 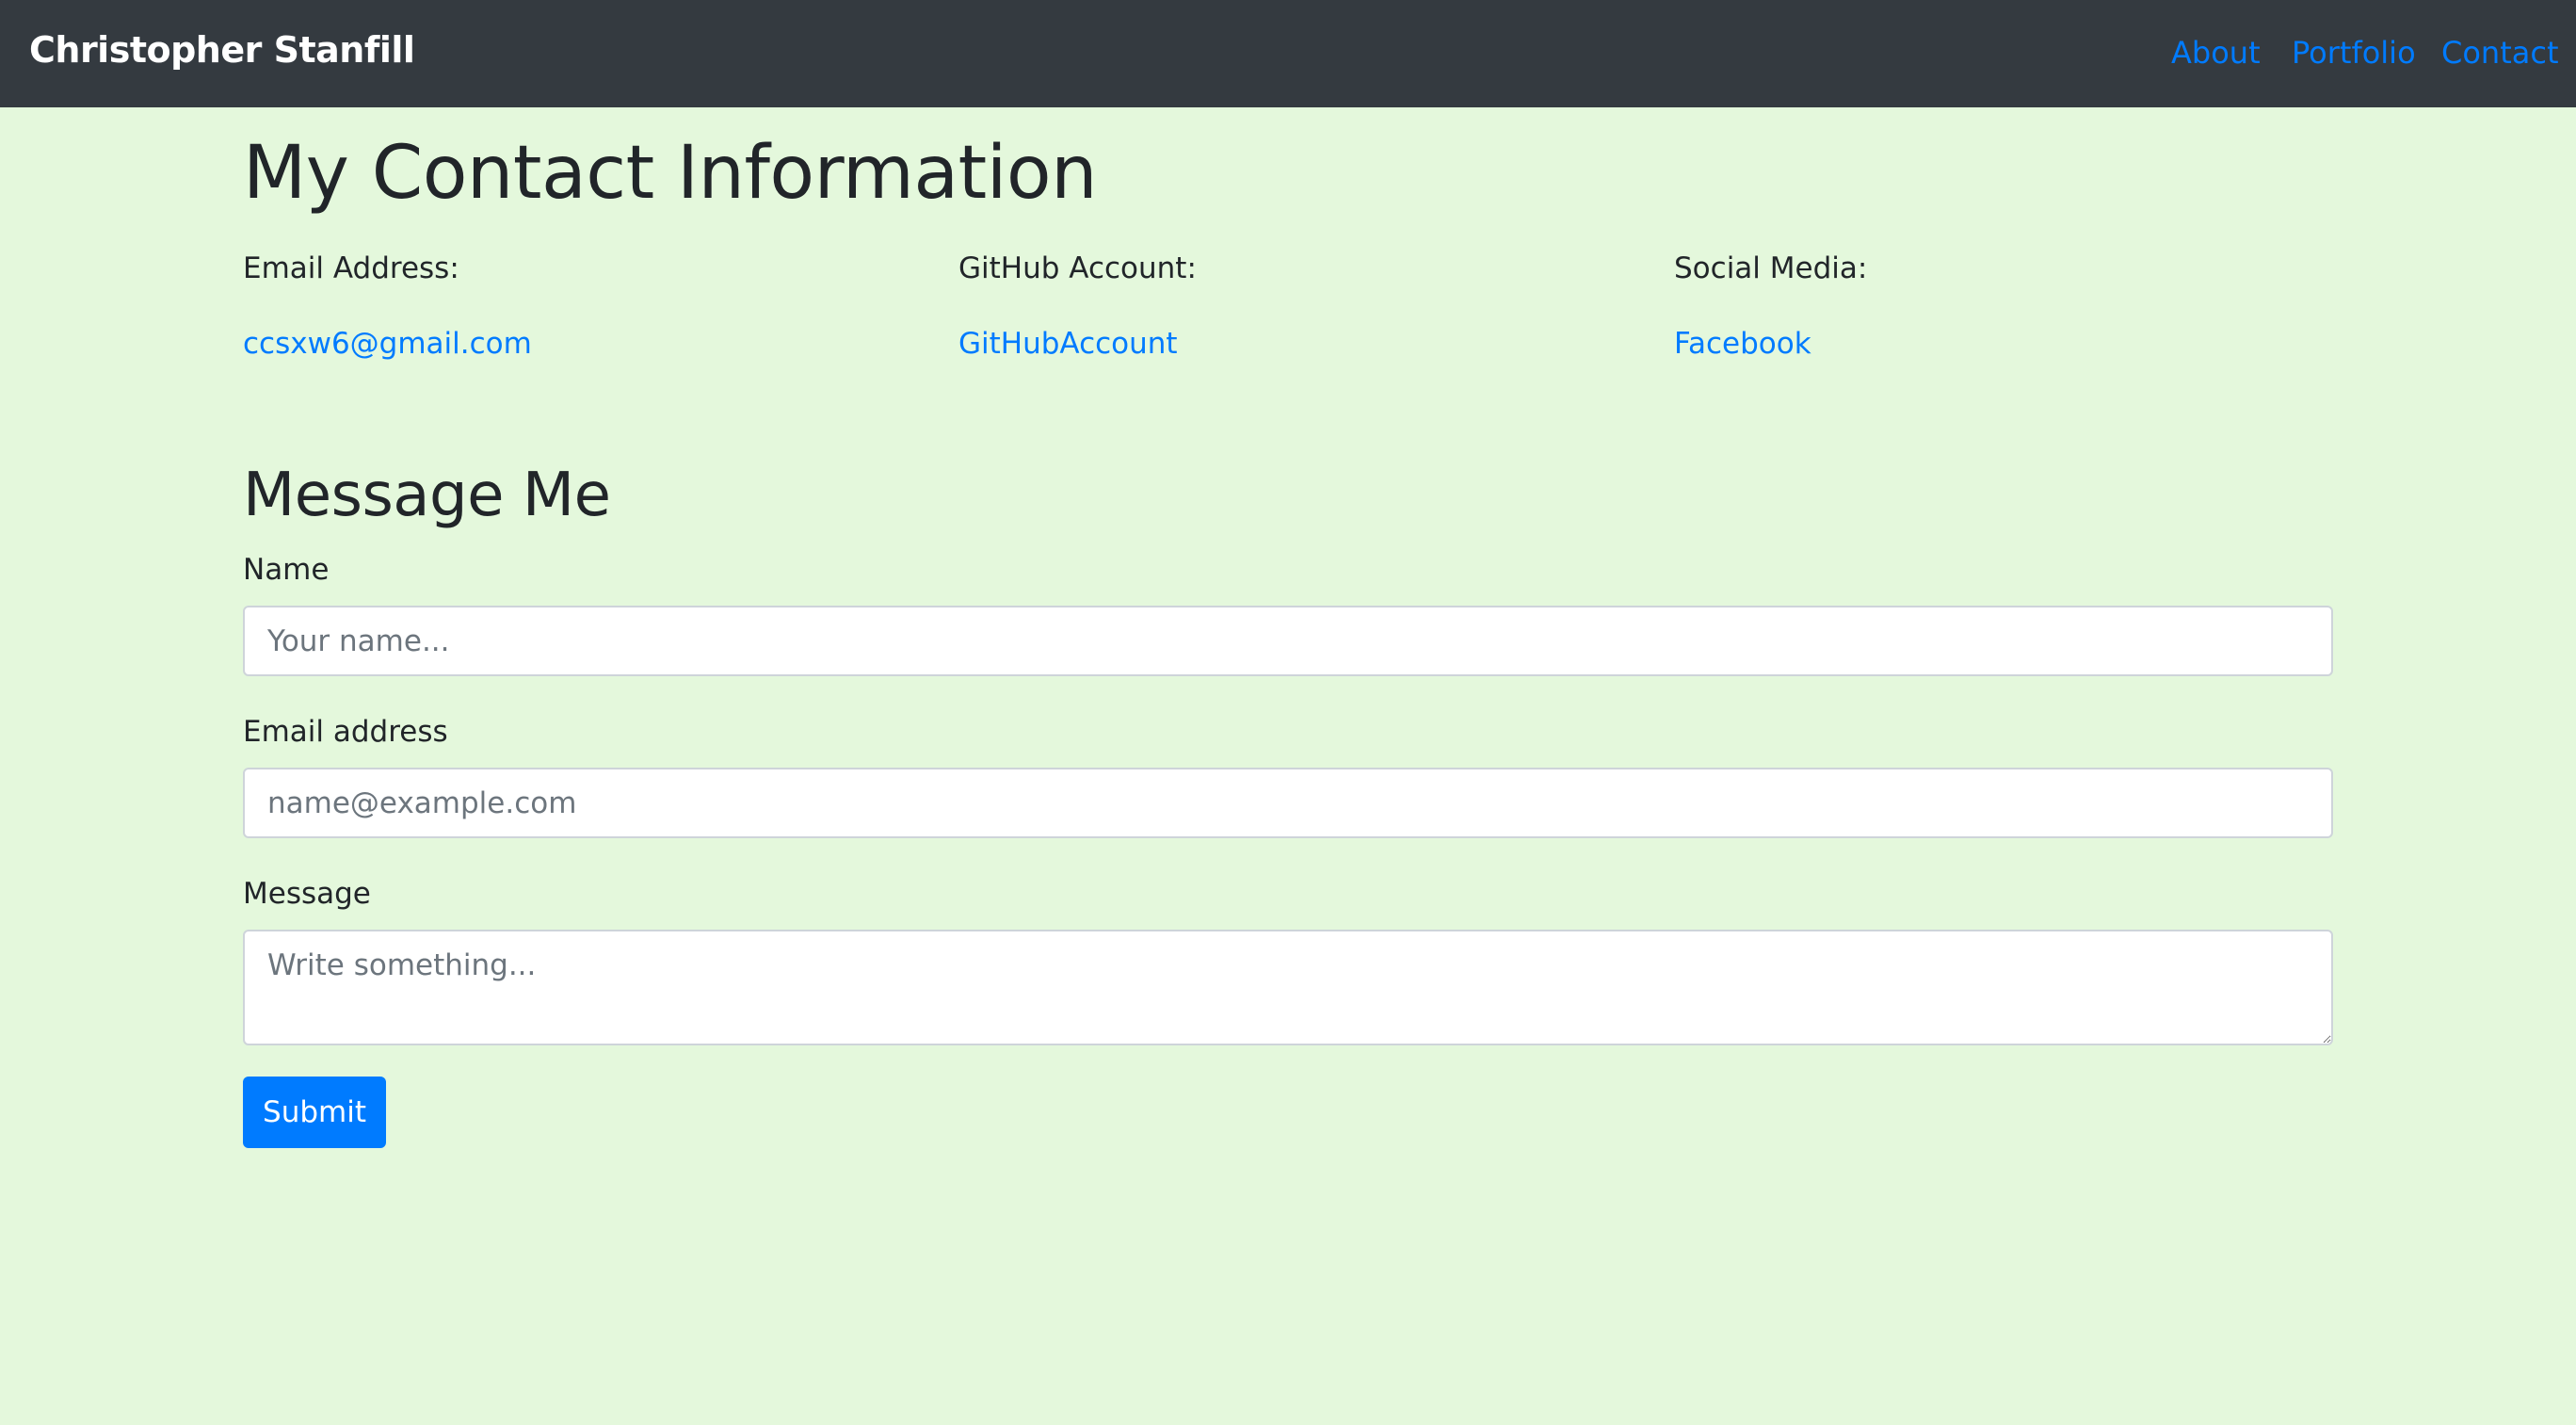 I want to click on social-media-label: Social Media:, so click(x=1771, y=268).